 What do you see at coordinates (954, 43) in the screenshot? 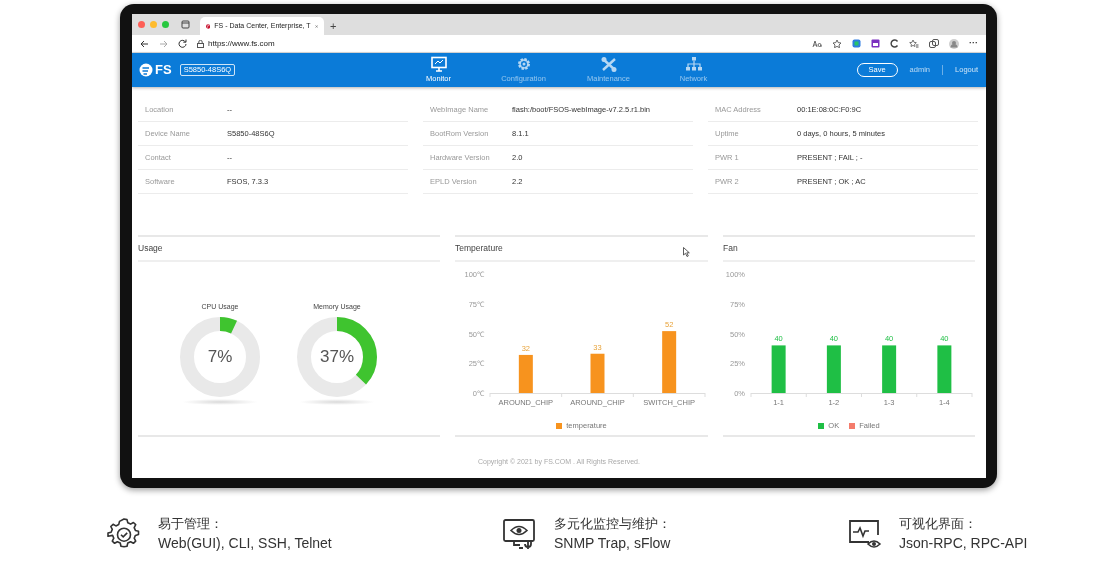
I see `profile-avatar-icon` at bounding box center [954, 43].